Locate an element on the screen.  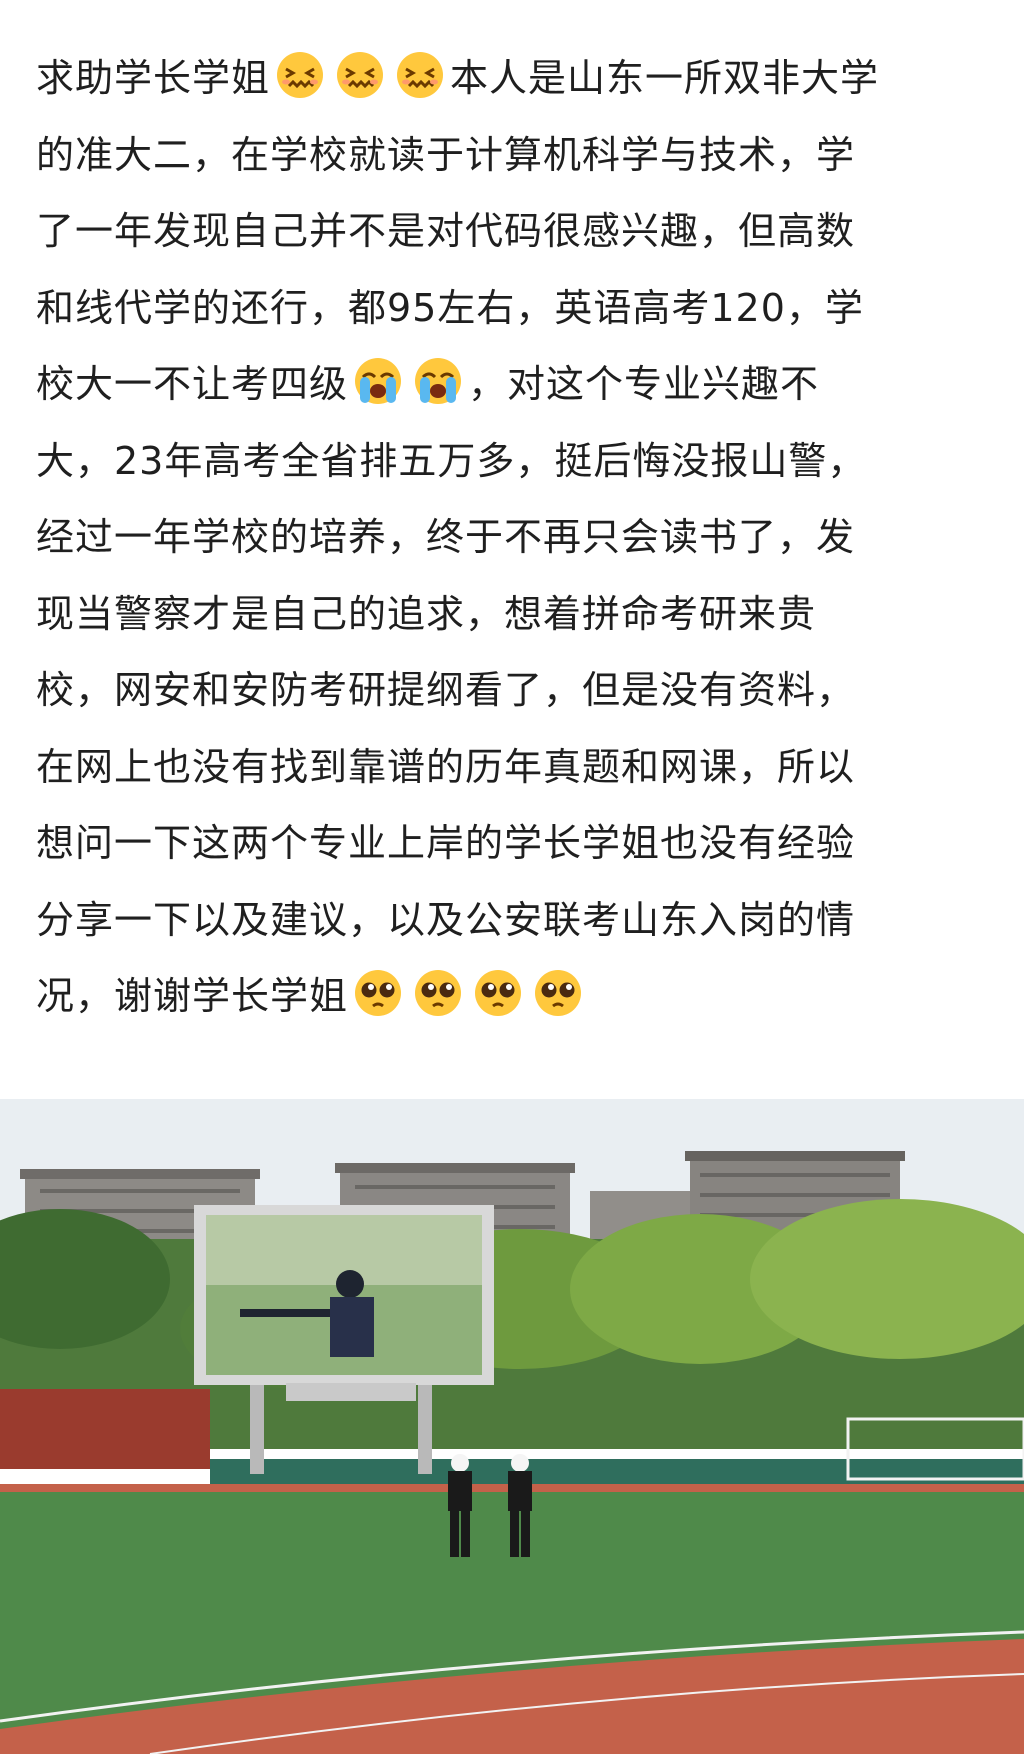
post-line: 现当警察才是自己的追求，想着拼命考研来贵 is located at coordinates (426, 613).